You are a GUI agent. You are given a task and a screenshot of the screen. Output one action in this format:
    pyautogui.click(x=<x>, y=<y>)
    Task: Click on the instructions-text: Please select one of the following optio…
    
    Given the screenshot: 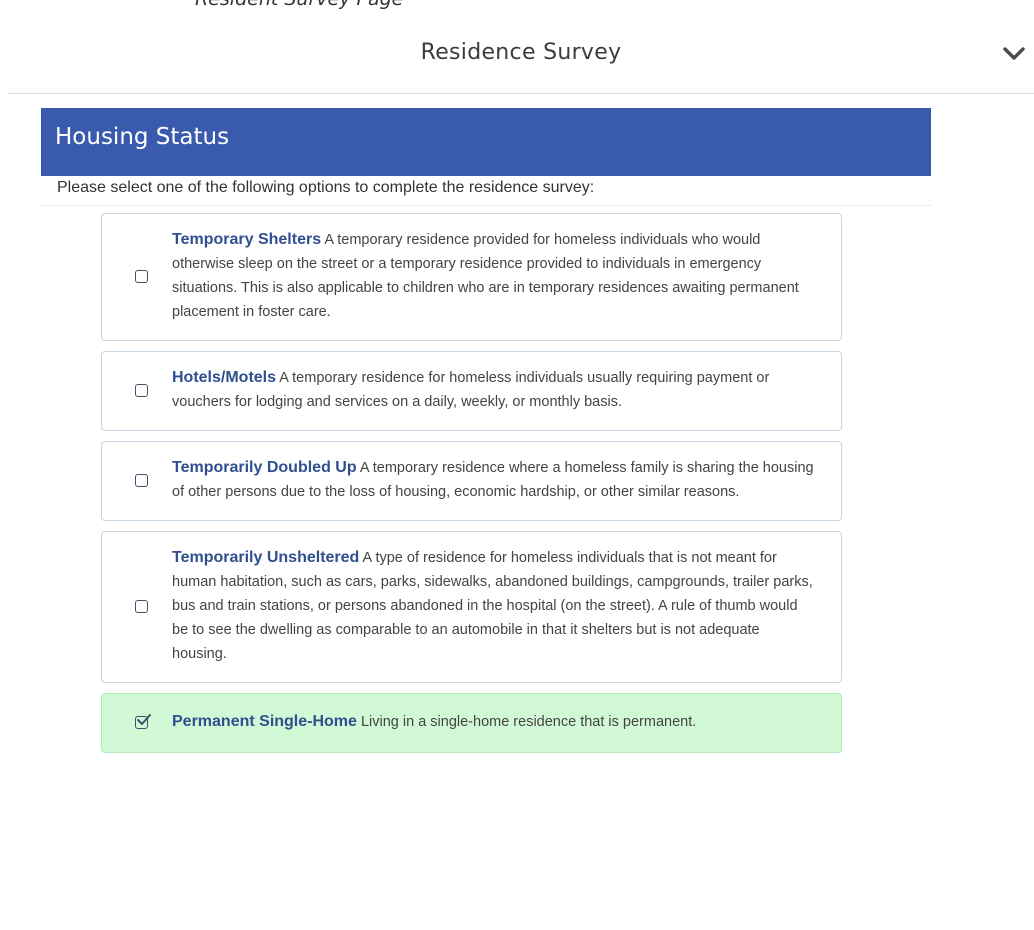 What is the action you would take?
    pyautogui.click(x=486, y=191)
    